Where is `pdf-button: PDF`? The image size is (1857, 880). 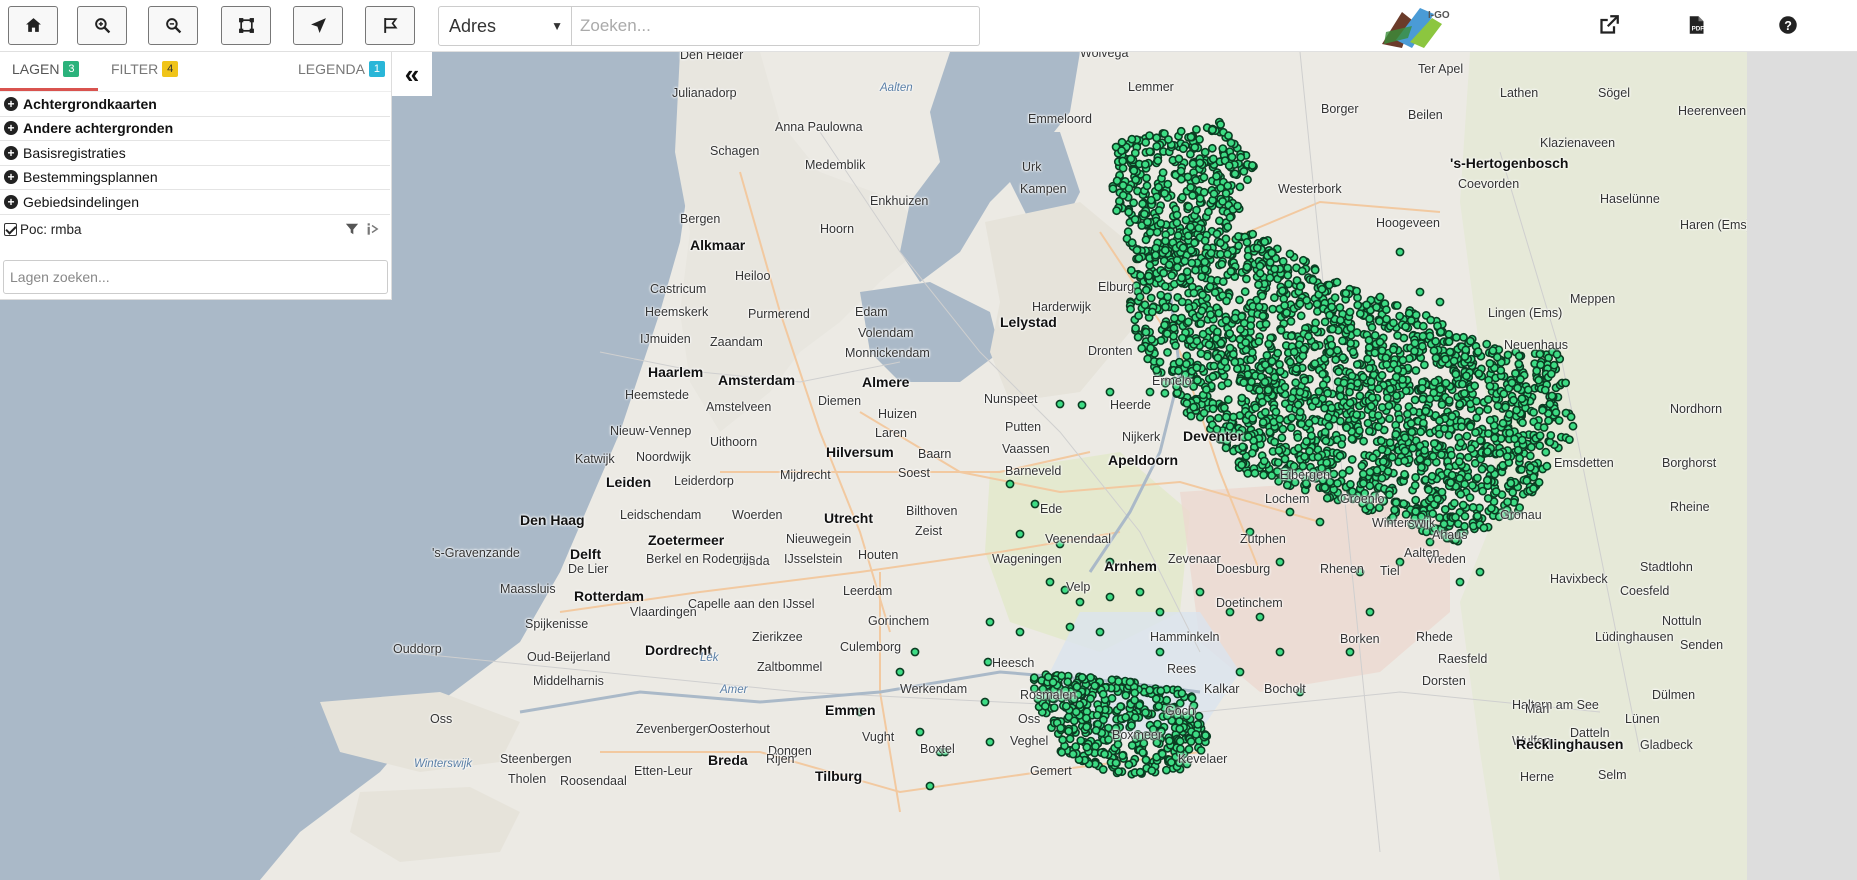 pdf-button: PDF is located at coordinates (1696, 25).